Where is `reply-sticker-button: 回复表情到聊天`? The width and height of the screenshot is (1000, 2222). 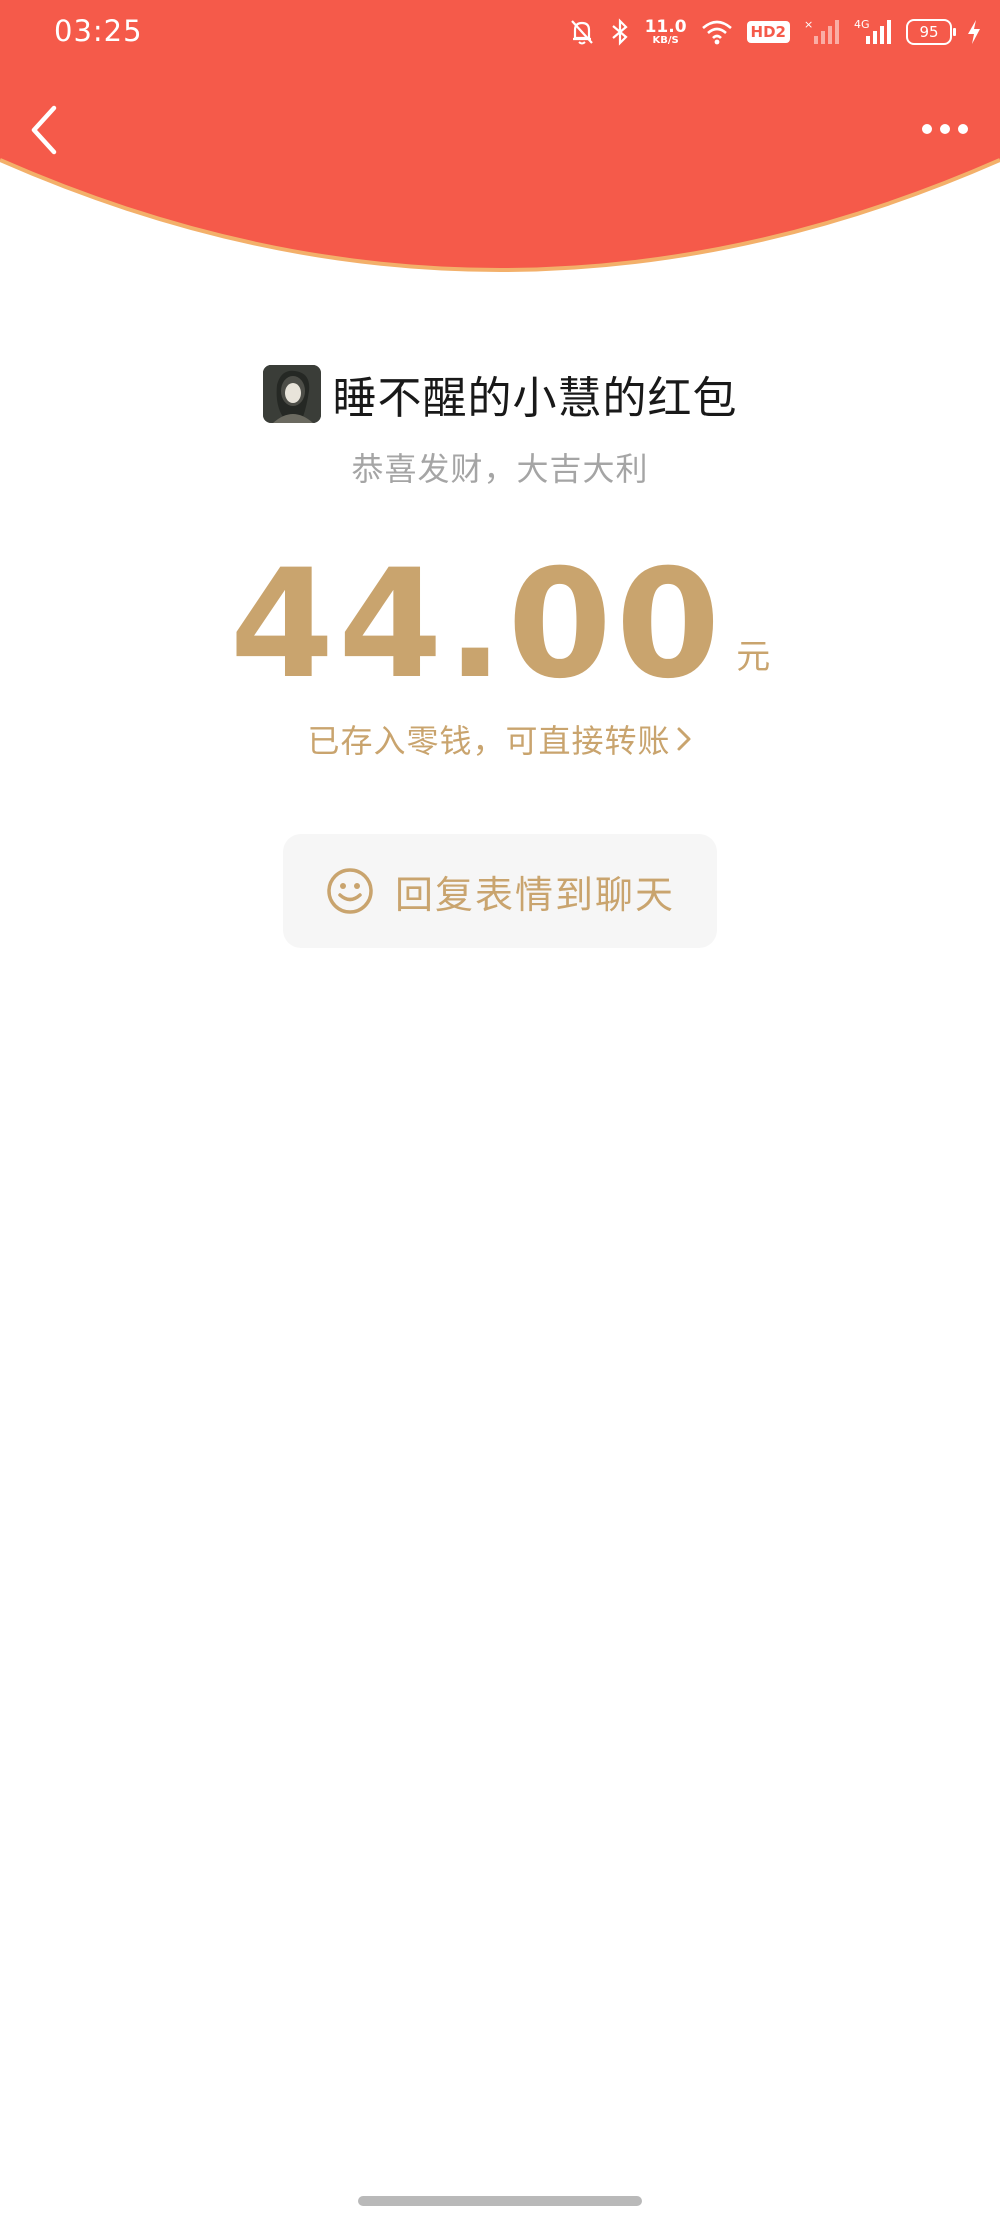 reply-sticker-button: 回复表情到聊天 is located at coordinates (500, 891).